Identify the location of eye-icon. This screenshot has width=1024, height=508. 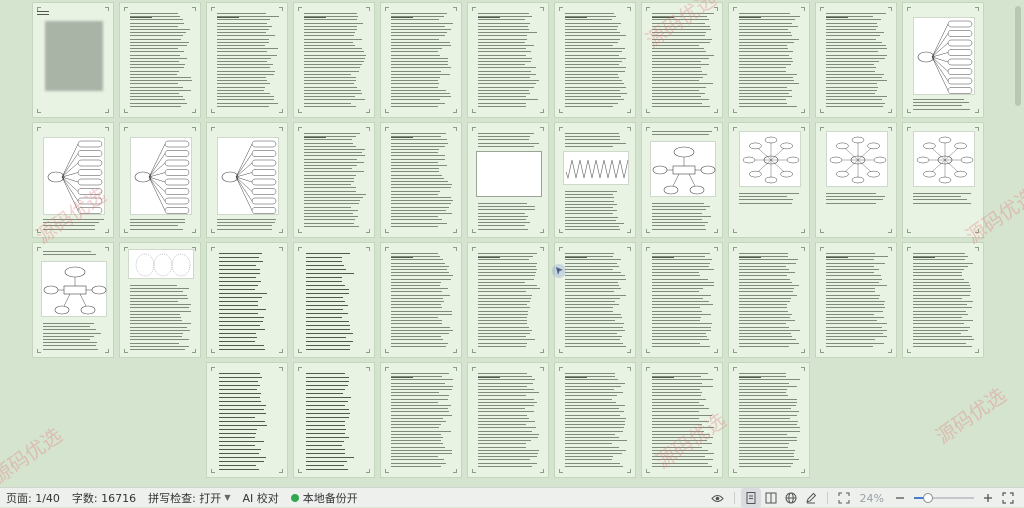
(718, 498).